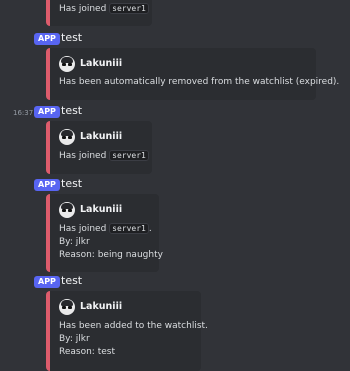 This screenshot has width=350, height=371. I want to click on embed-line: Has joined server1., so click(105, 228).